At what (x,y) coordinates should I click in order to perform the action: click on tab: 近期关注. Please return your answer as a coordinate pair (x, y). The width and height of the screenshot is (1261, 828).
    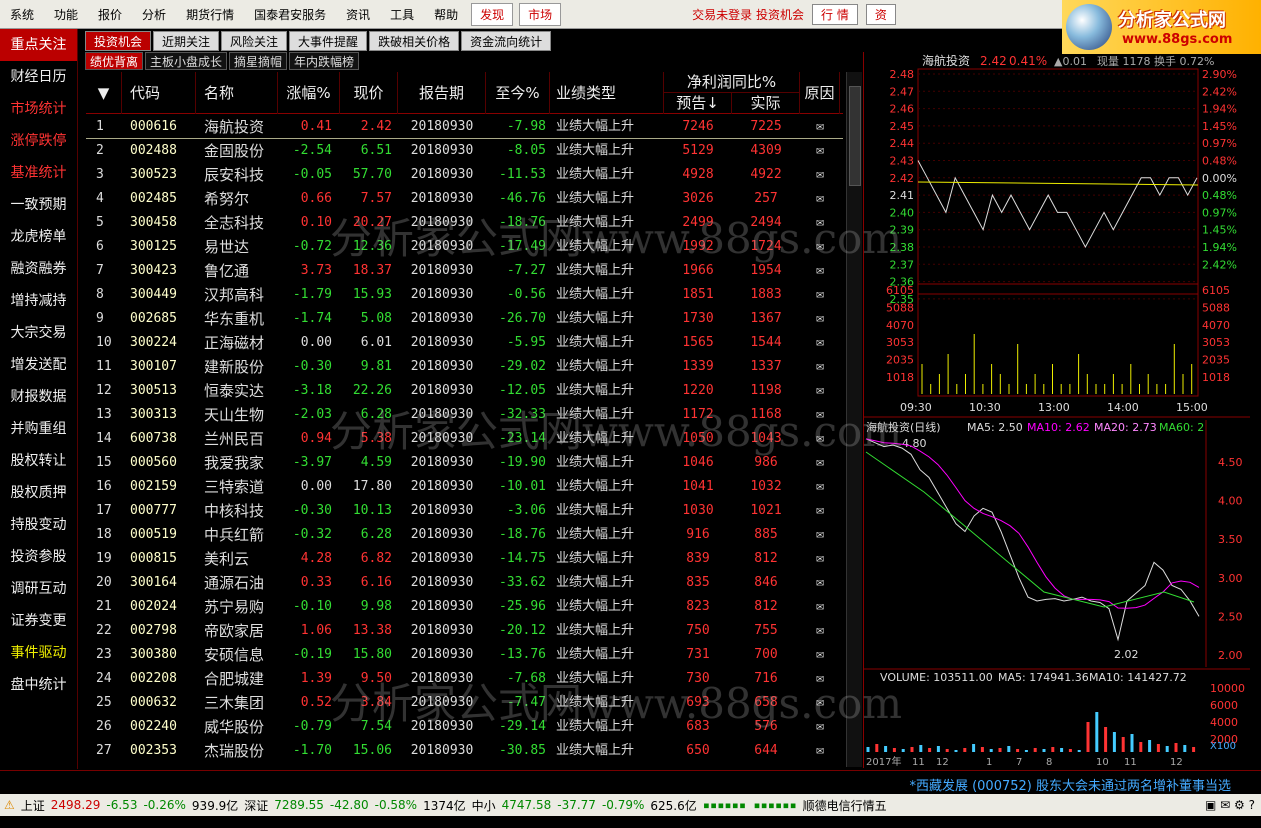
    Looking at the image, I should click on (186, 41).